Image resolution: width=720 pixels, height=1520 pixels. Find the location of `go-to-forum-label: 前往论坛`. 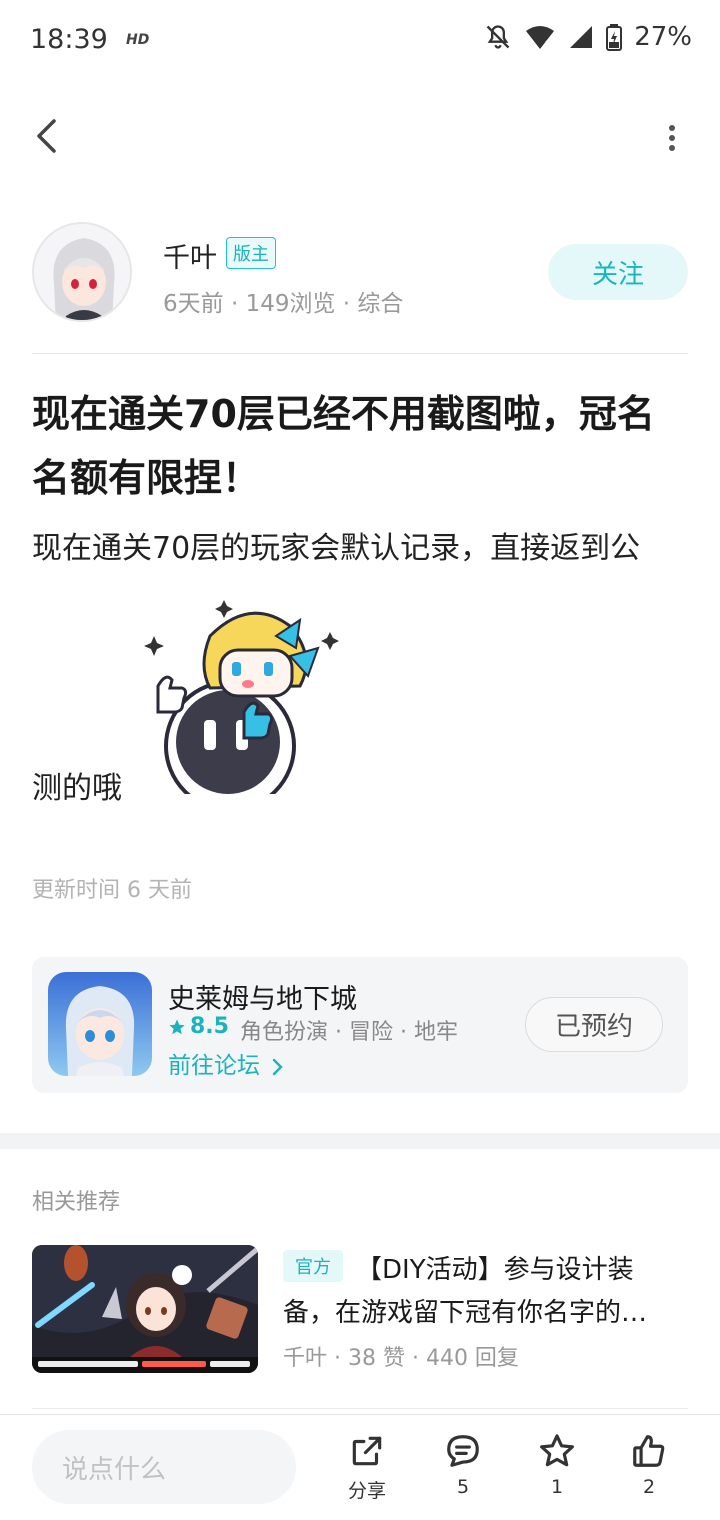

go-to-forum-label: 前往论坛 is located at coordinates (214, 1066).